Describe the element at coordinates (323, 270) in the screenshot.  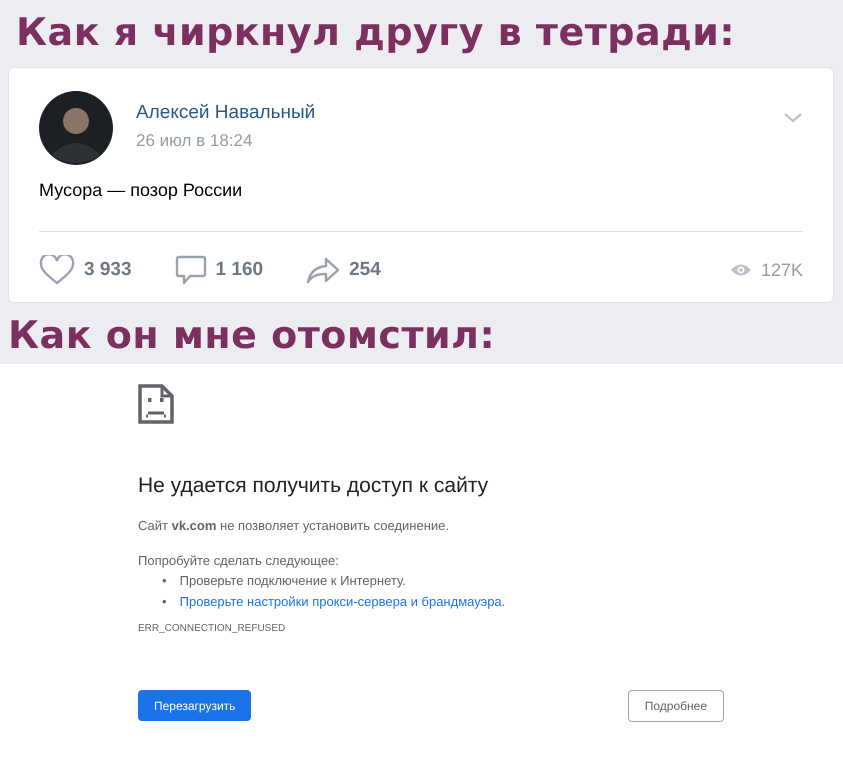
I see `share-arrow-icon` at that location.